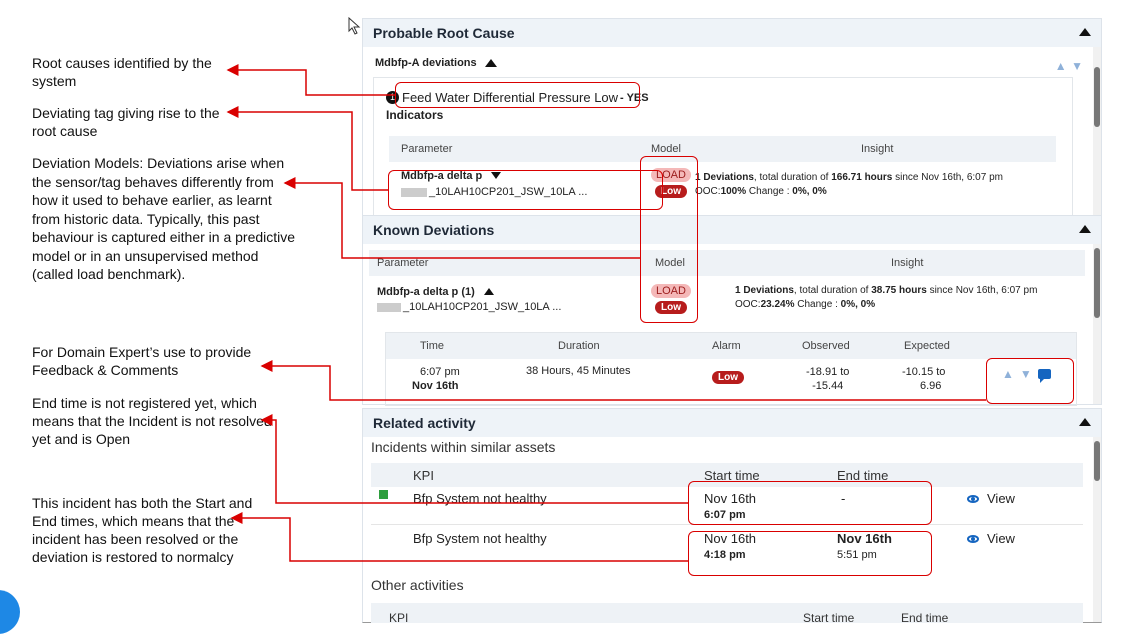 The width and height of the screenshot is (1131, 641). Describe the element at coordinates (459, 537) in the screenshot. I see `arrow-resolved-incident` at that location.